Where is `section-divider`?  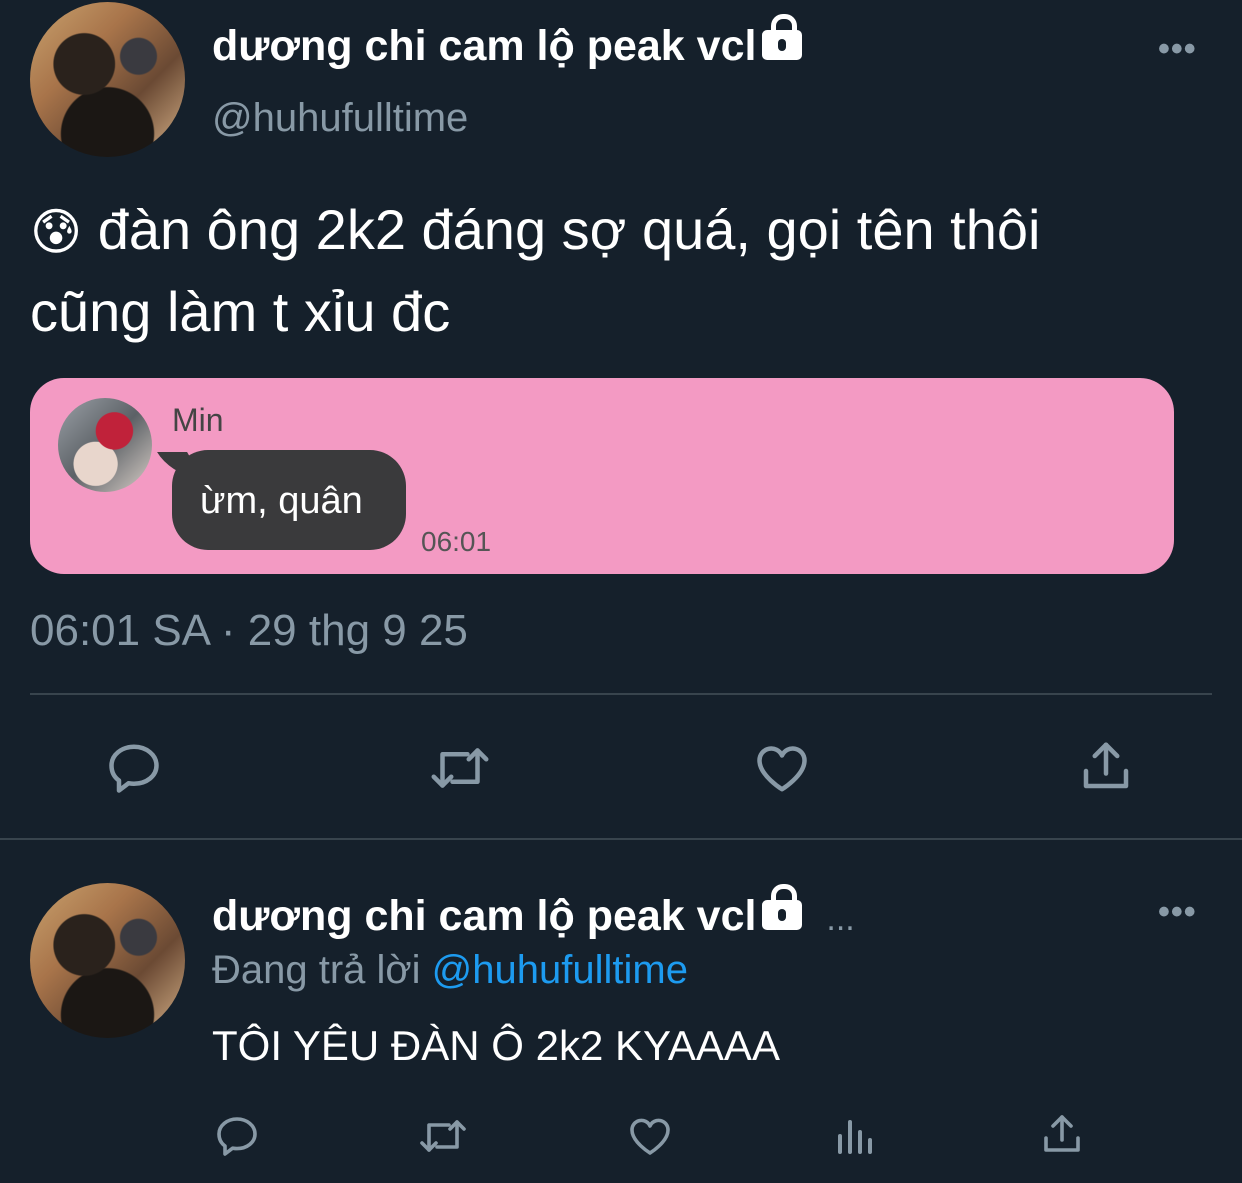
section-divider is located at coordinates (621, 839).